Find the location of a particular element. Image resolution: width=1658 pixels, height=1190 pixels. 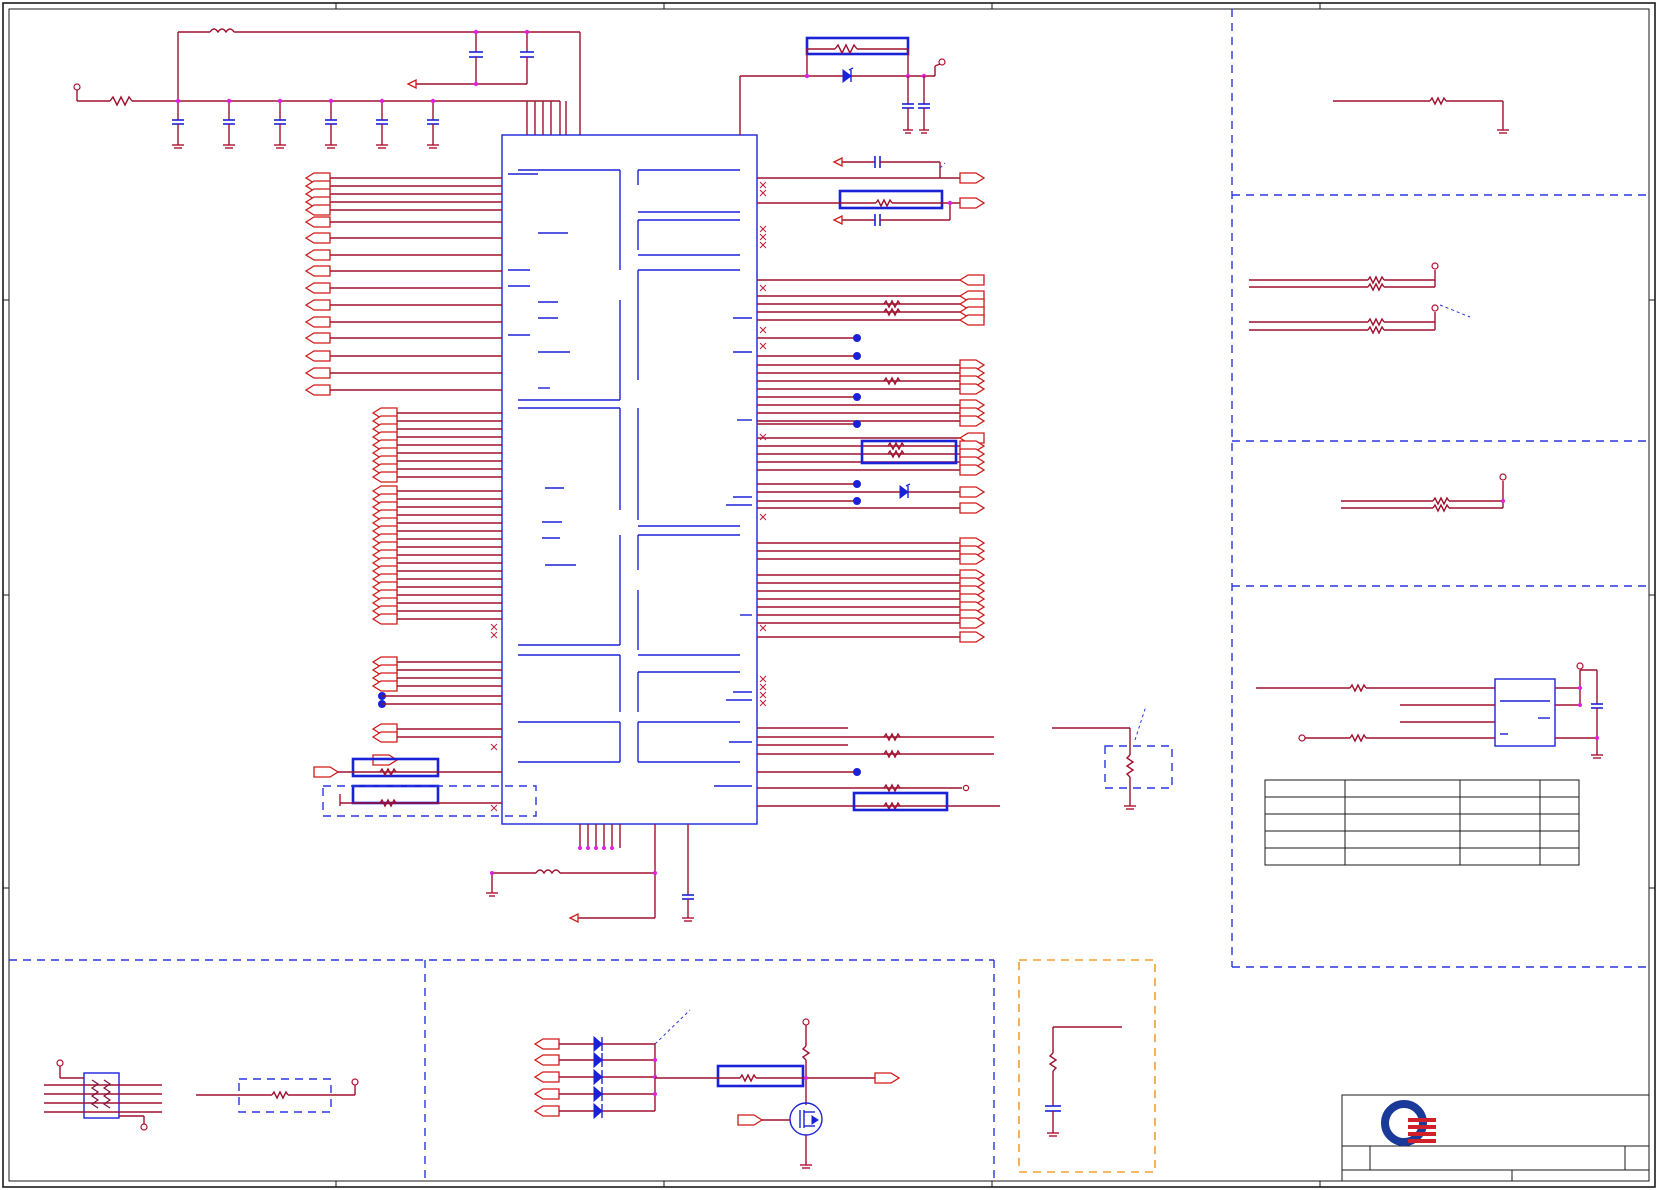

highlight-region is located at coordinates (1087, 1066).